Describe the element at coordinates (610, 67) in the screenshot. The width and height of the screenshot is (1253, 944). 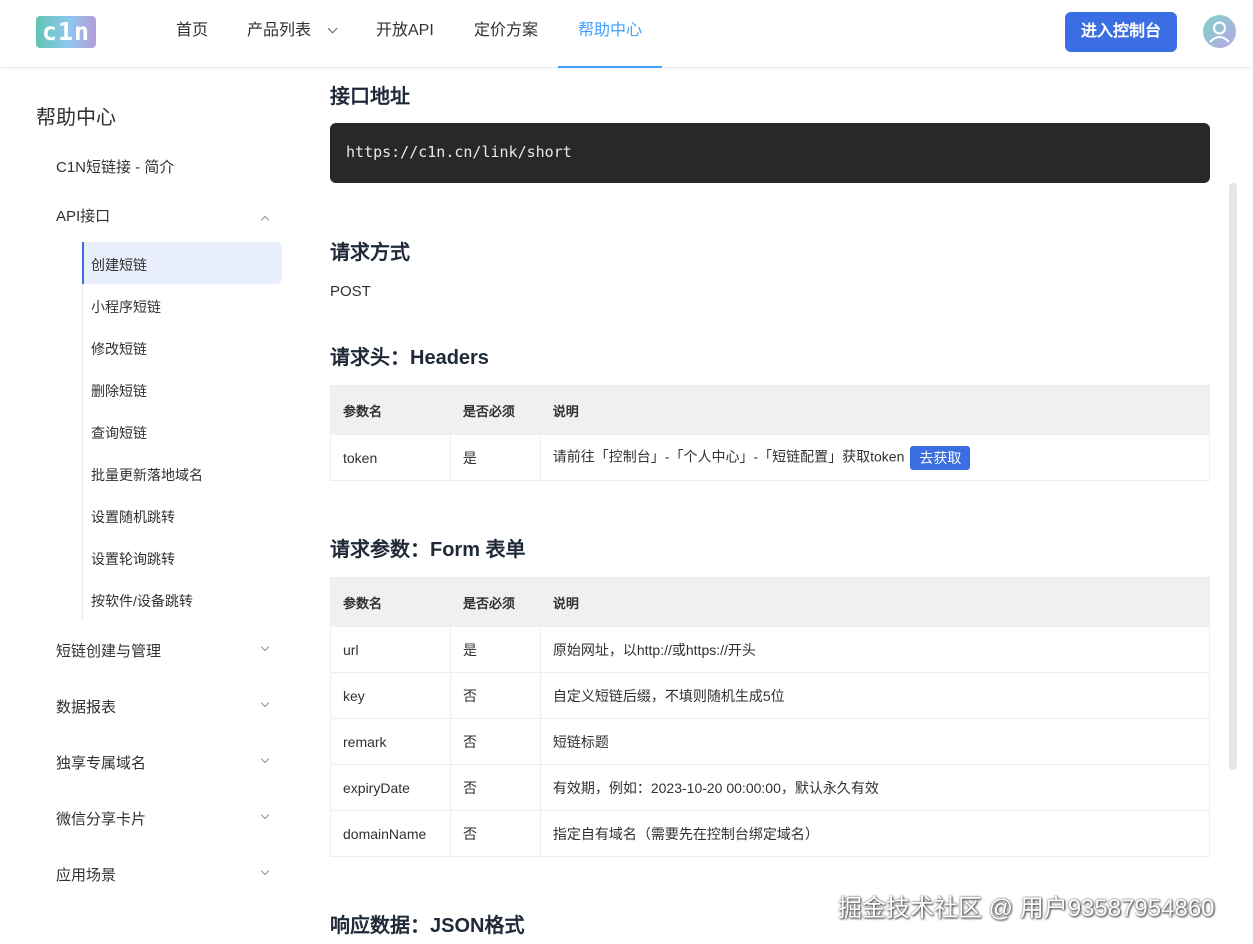
I see `active-nav-indicator` at that location.